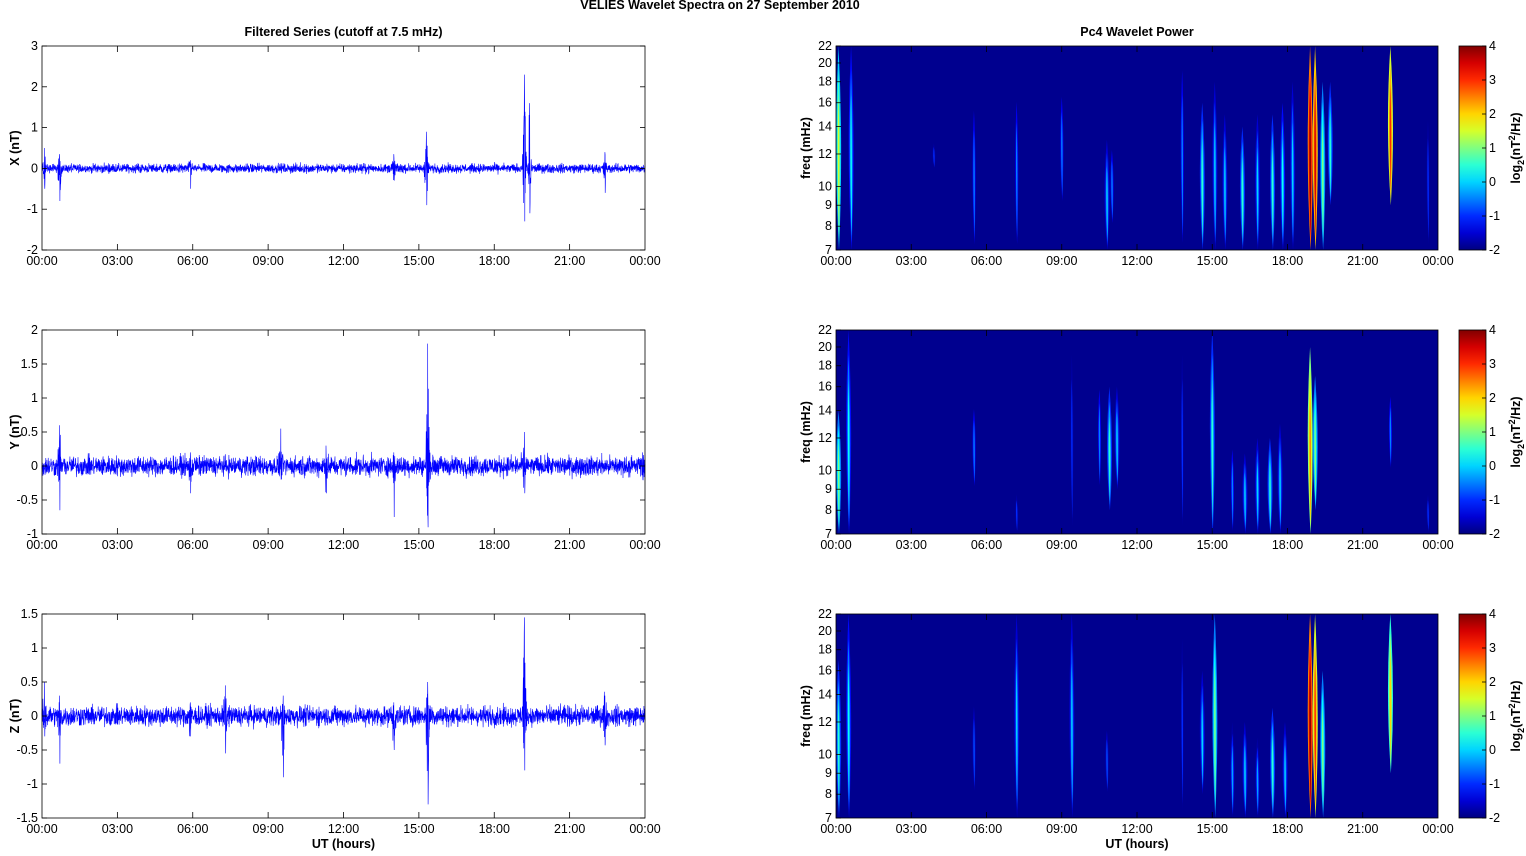 This screenshot has width=1526, height=856. Describe the element at coordinates (343, 148) in the screenshot. I see `plot-area` at that location.